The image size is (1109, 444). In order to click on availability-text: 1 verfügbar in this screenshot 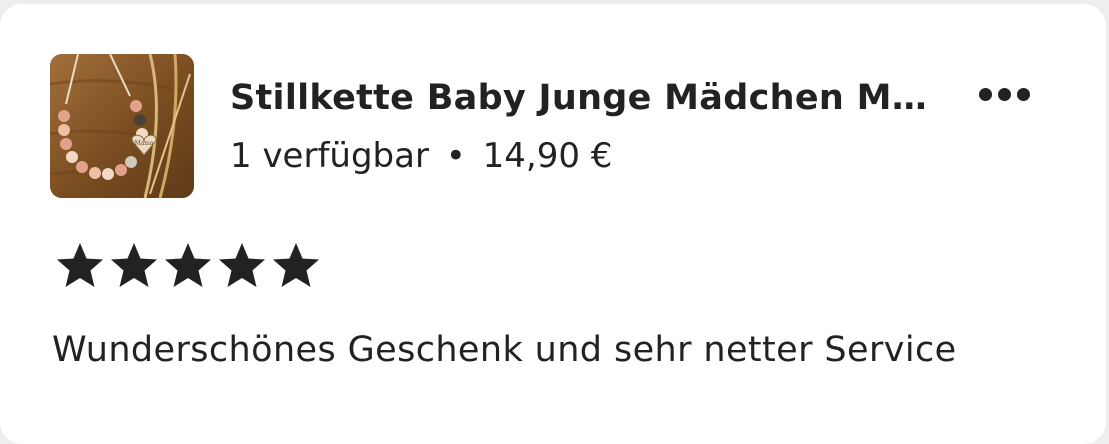, I will do `click(329, 156)`.